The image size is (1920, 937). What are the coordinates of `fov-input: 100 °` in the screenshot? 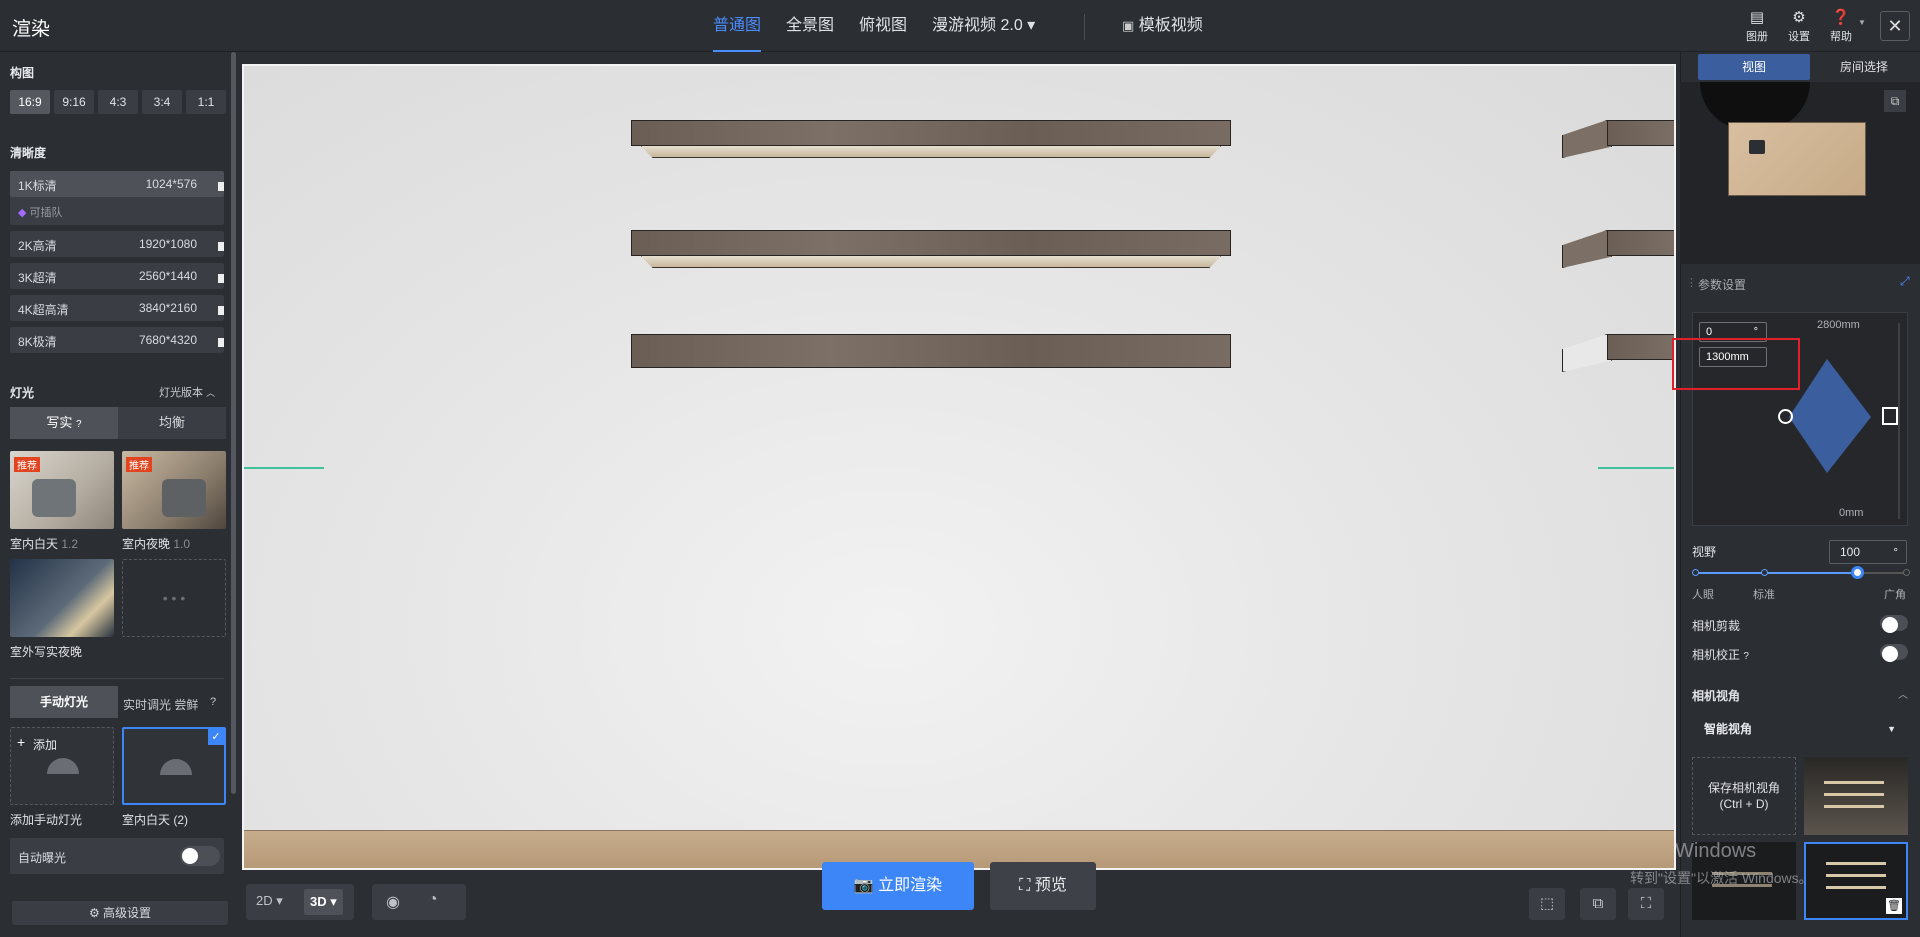 It's located at (1868, 552).